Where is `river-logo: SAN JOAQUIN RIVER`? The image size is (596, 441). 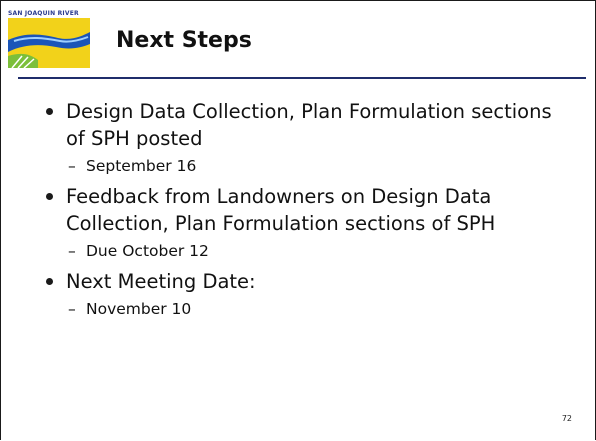
river-logo: SAN JOAQUIN RIVER is located at coordinates (49, 39).